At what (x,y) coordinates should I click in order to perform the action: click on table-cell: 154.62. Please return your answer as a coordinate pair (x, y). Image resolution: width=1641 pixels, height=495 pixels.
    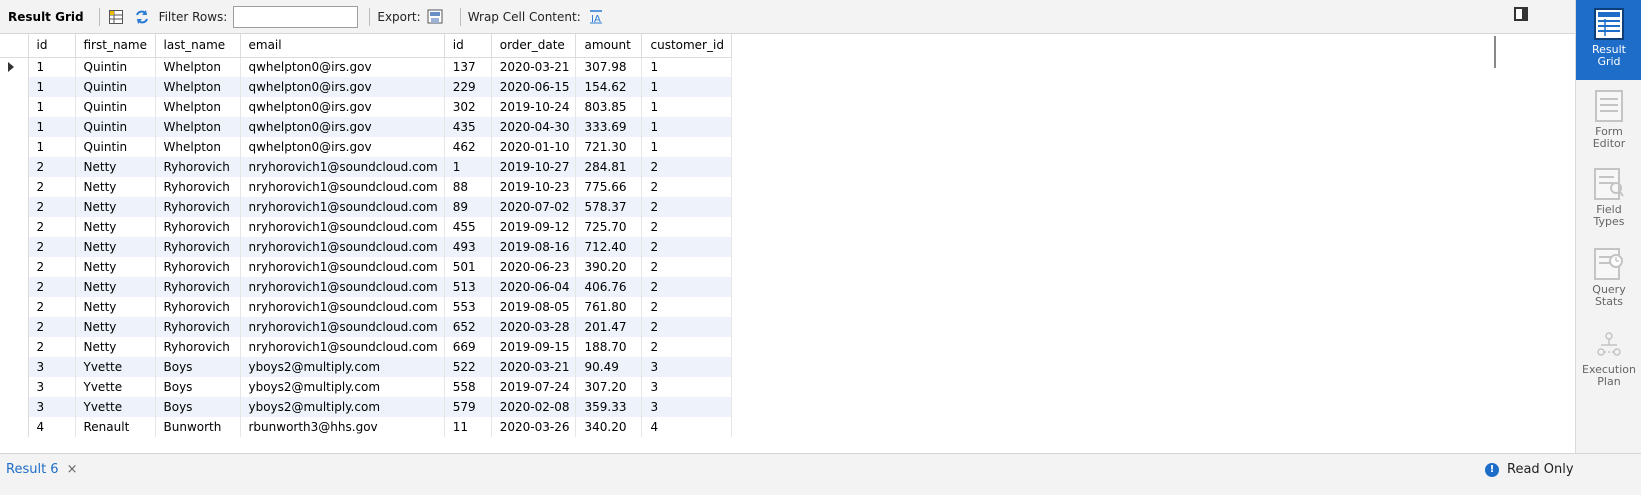
    Looking at the image, I should click on (609, 87).